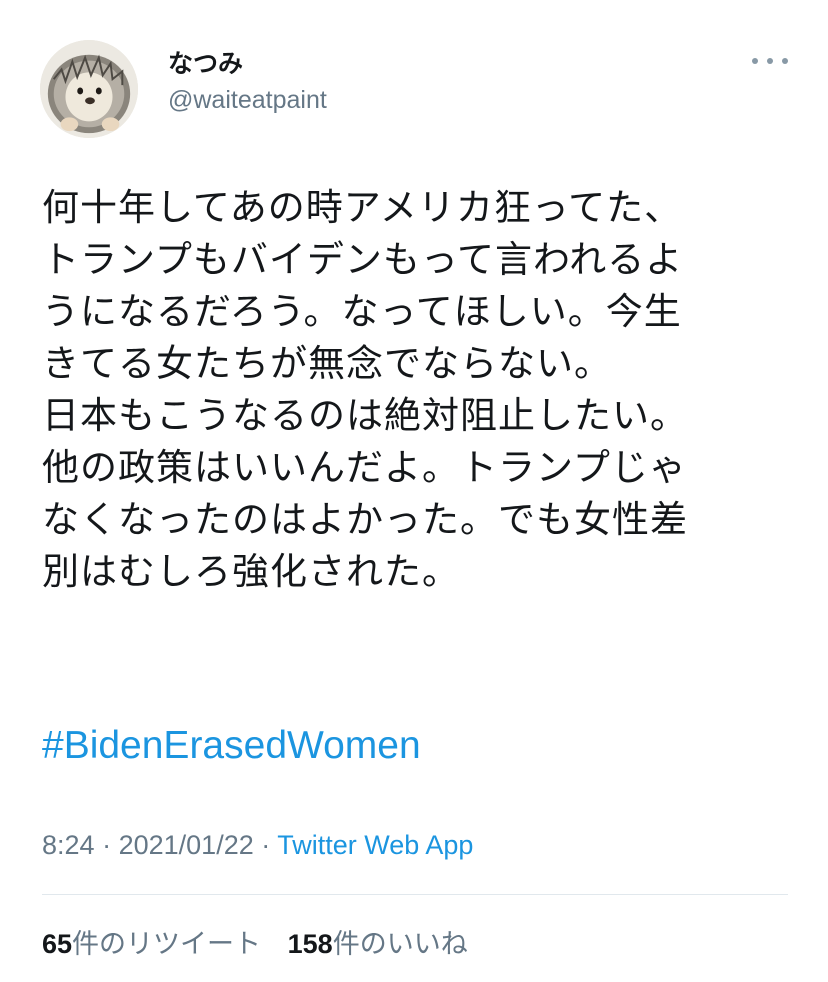  I want to click on tweet-text-line: きてる女たちが無念でならない。, so click(327, 363).